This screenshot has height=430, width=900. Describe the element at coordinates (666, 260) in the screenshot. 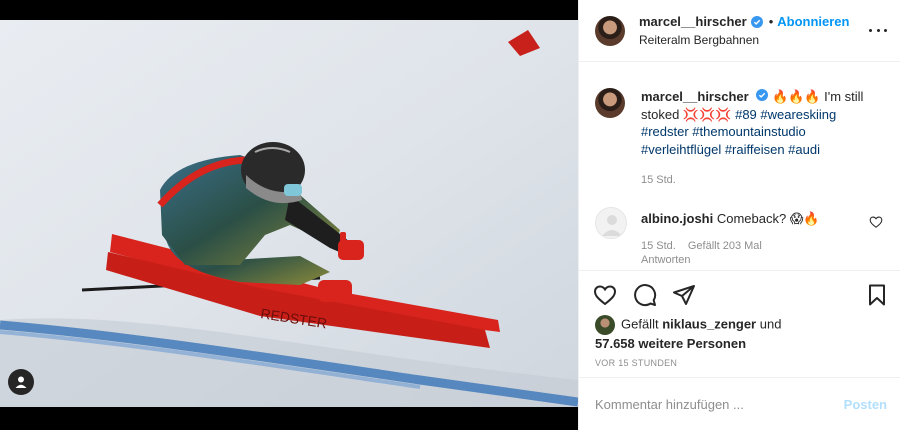

I see `comment-reply-button: Antworten` at that location.